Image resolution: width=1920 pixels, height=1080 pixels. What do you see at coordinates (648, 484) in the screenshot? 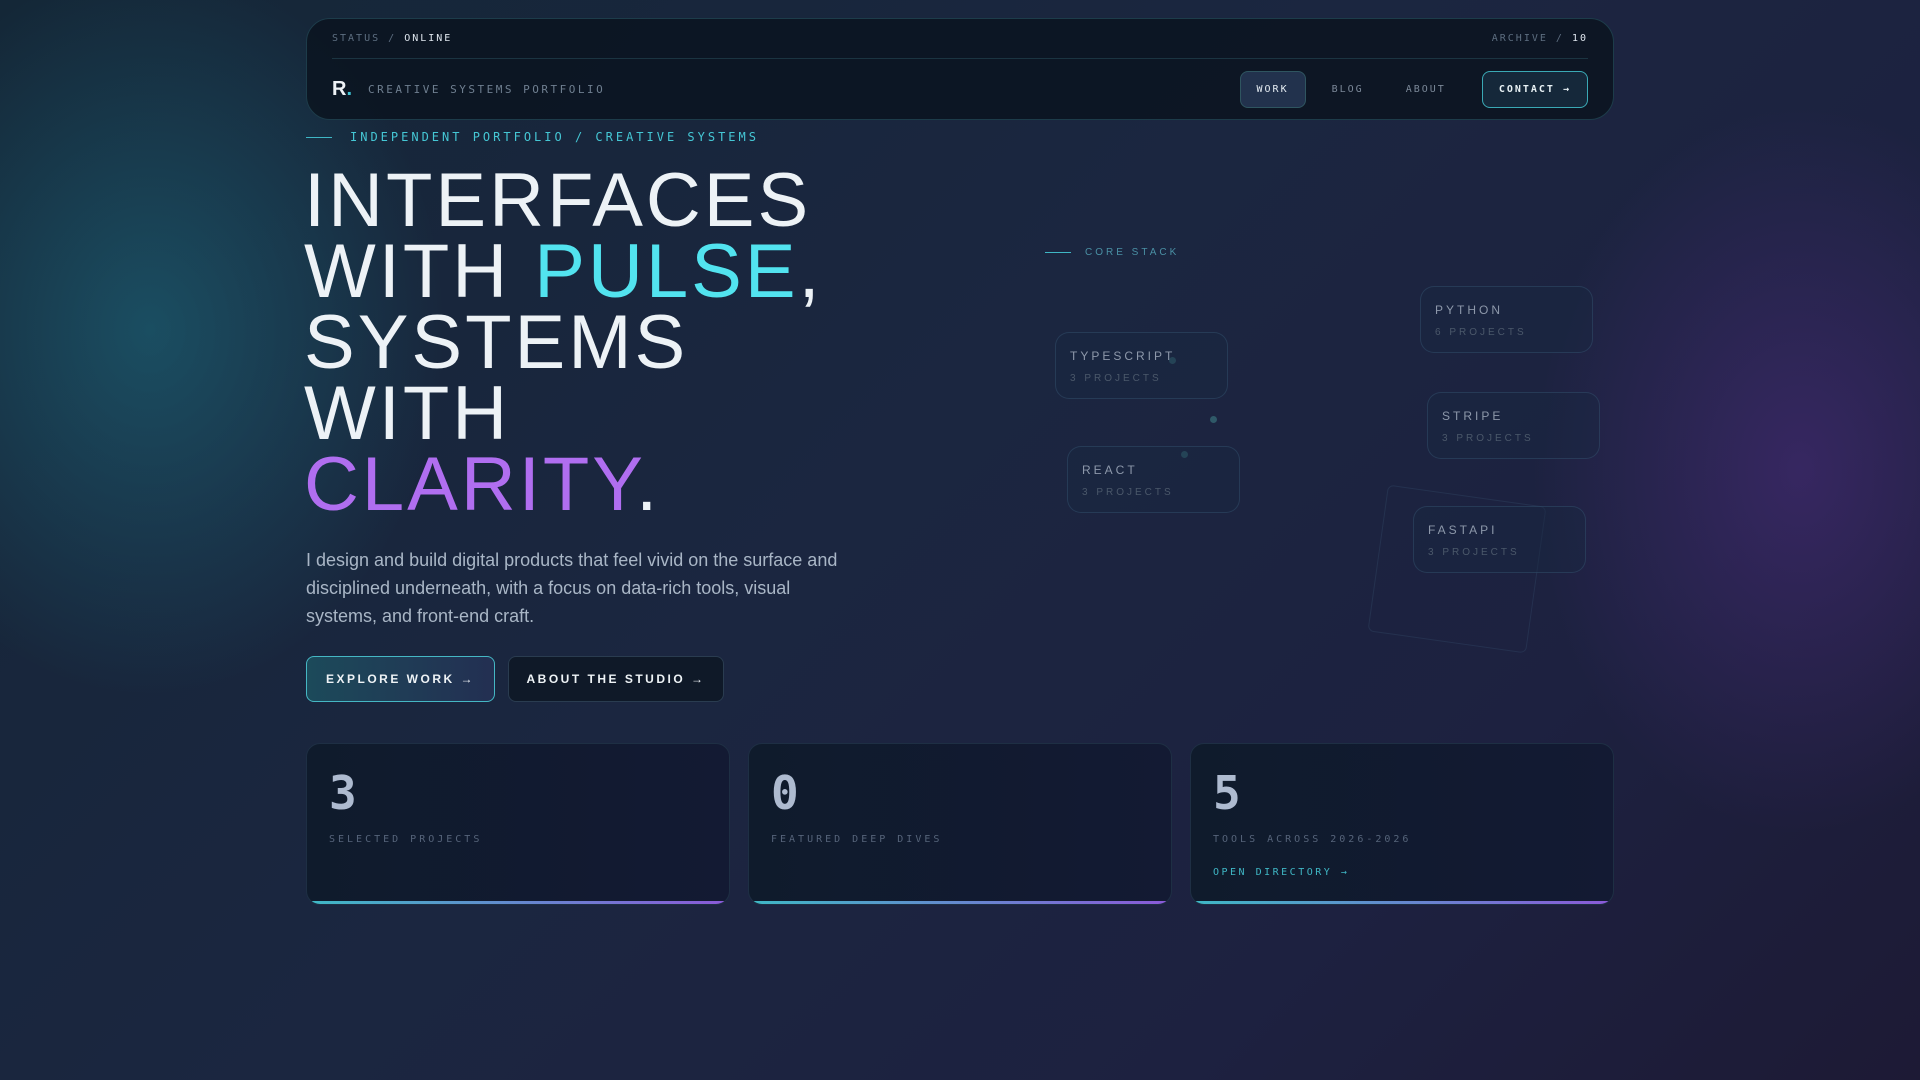
I see `headline-period: .` at bounding box center [648, 484].